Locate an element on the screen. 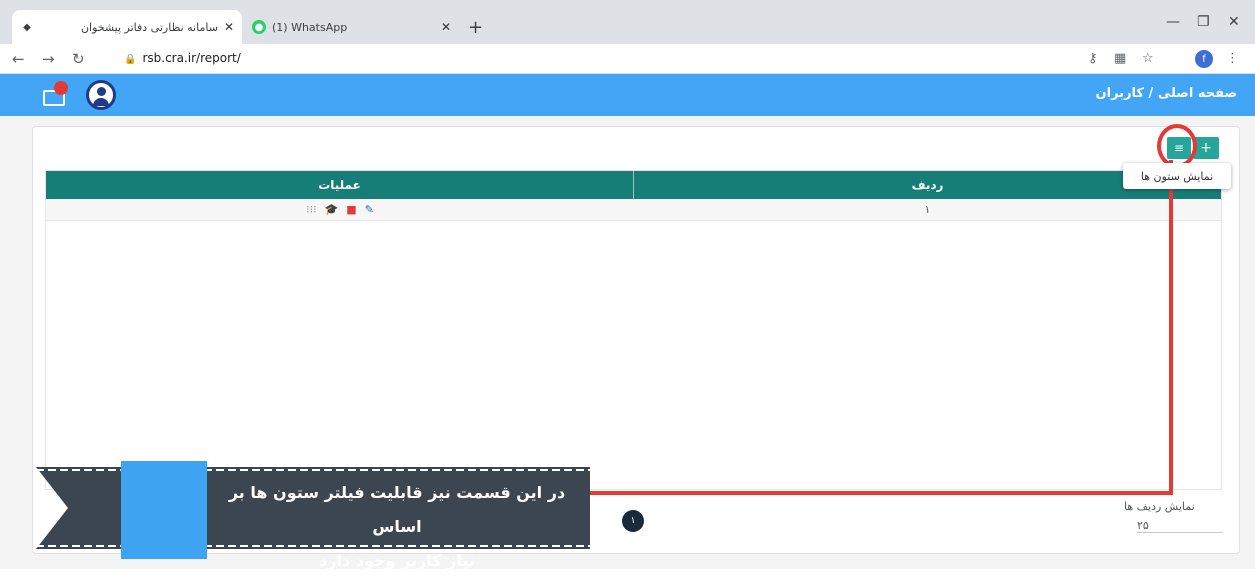 The width and height of the screenshot is (1255, 578). table-header: عملیات ردیف is located at coordinates (633, 185).